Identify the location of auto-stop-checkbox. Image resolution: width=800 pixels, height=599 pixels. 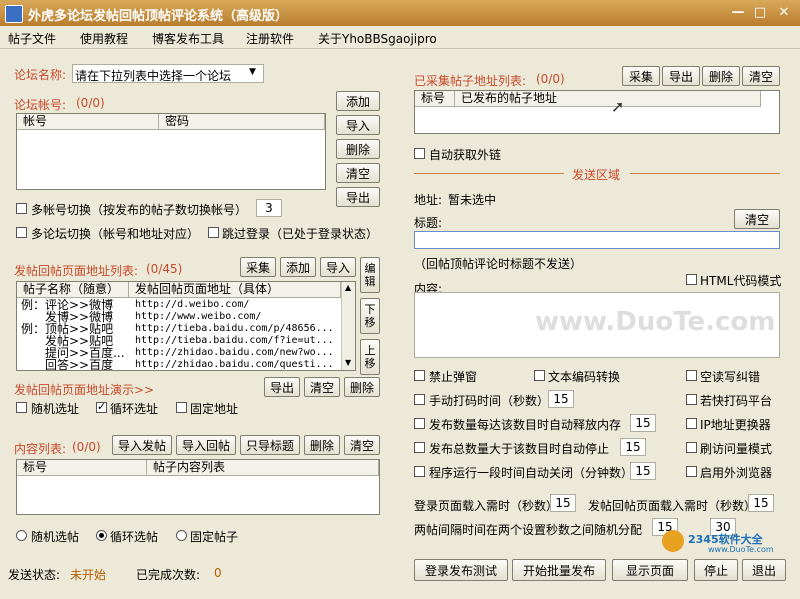
(419, 447).